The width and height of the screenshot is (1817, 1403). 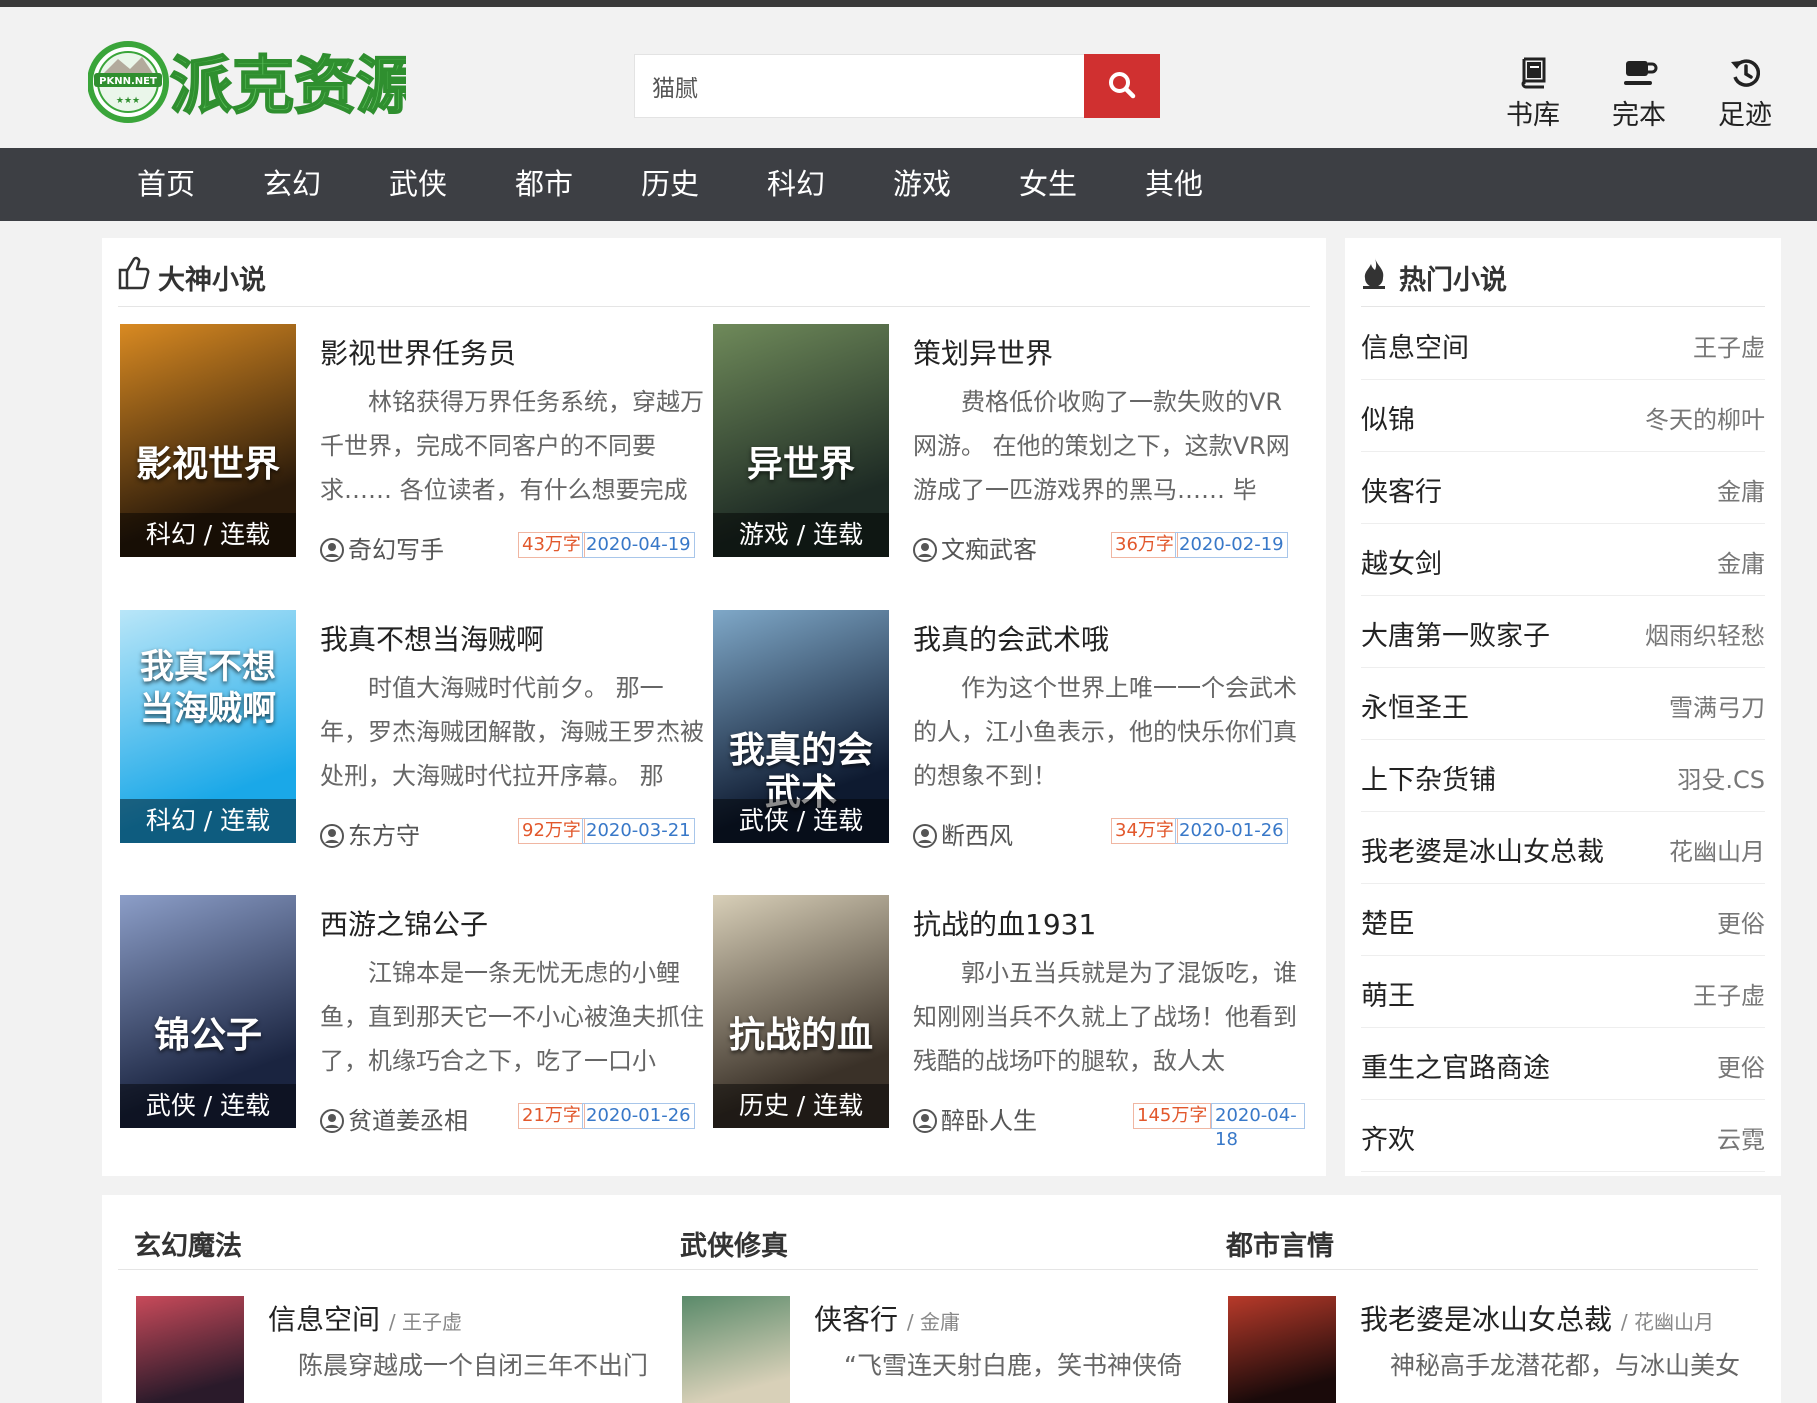 I want to click on hot-book-title: 齐欢, so click(x=1388, y=1137).